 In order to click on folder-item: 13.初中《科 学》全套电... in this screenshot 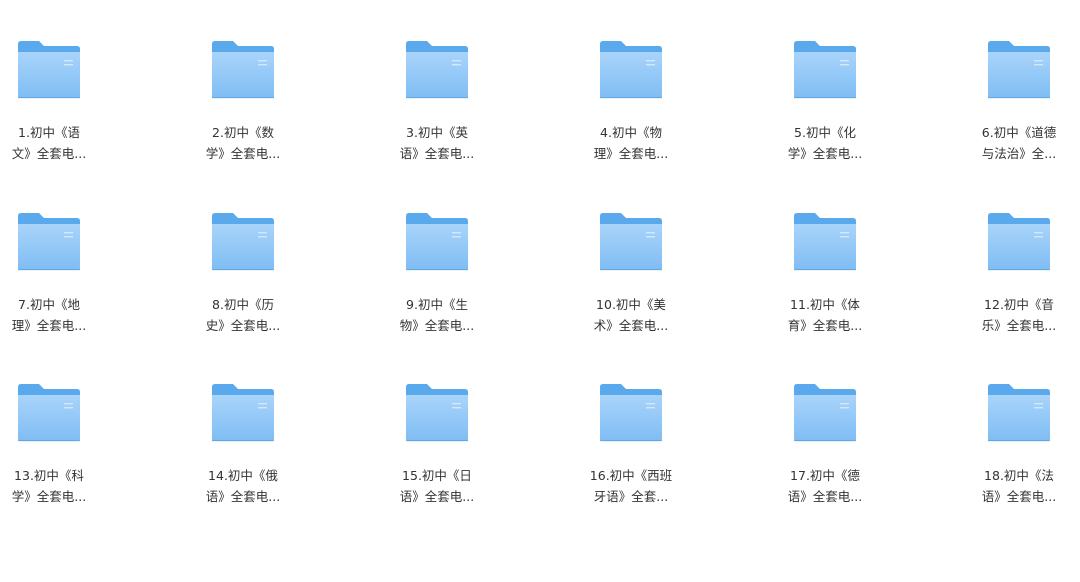, I will do `click(60, 458)`.